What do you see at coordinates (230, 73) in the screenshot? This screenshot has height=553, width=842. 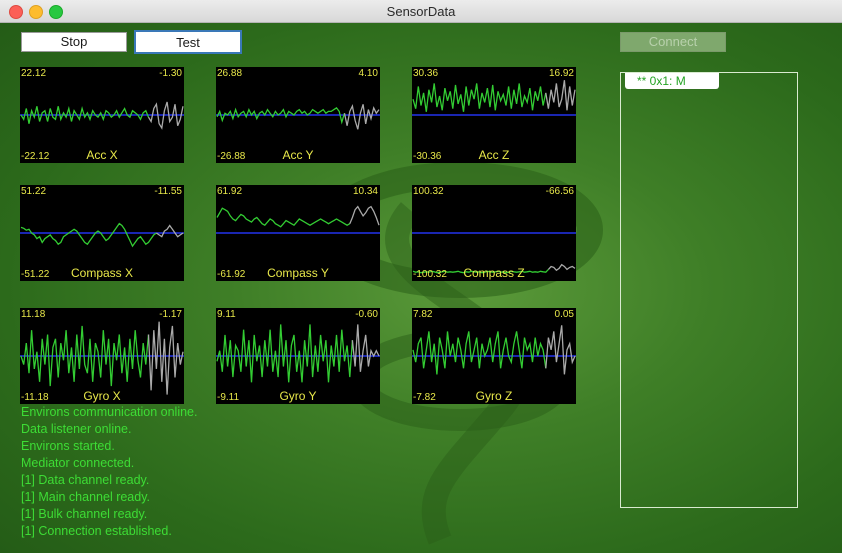 I see `plot-max-label: 26.88` at bounding box center [230, 73].